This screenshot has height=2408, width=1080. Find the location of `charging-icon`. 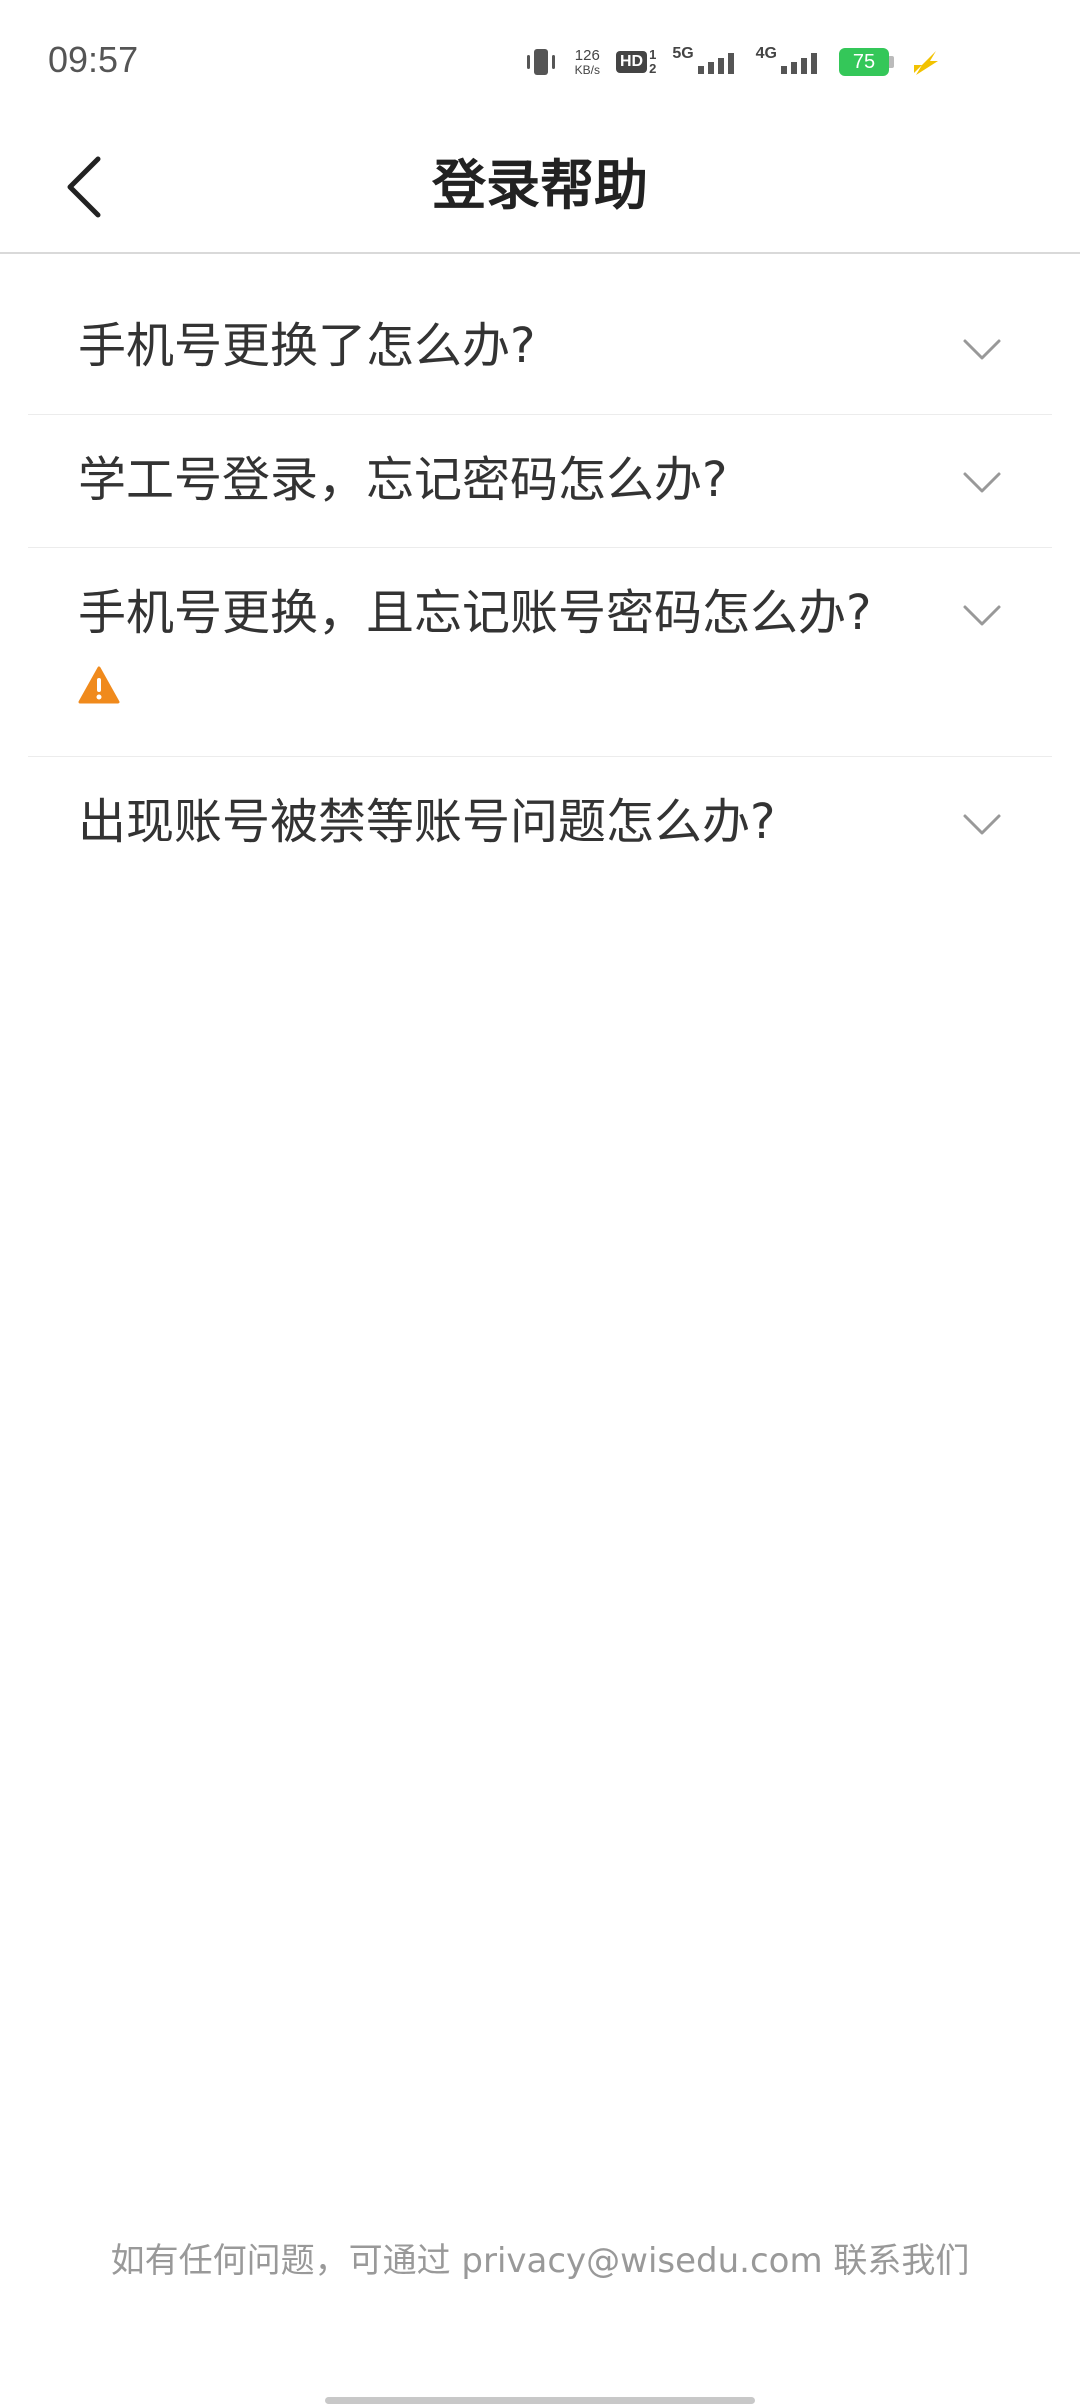

charging-icon is located at coordinates (925, 62).